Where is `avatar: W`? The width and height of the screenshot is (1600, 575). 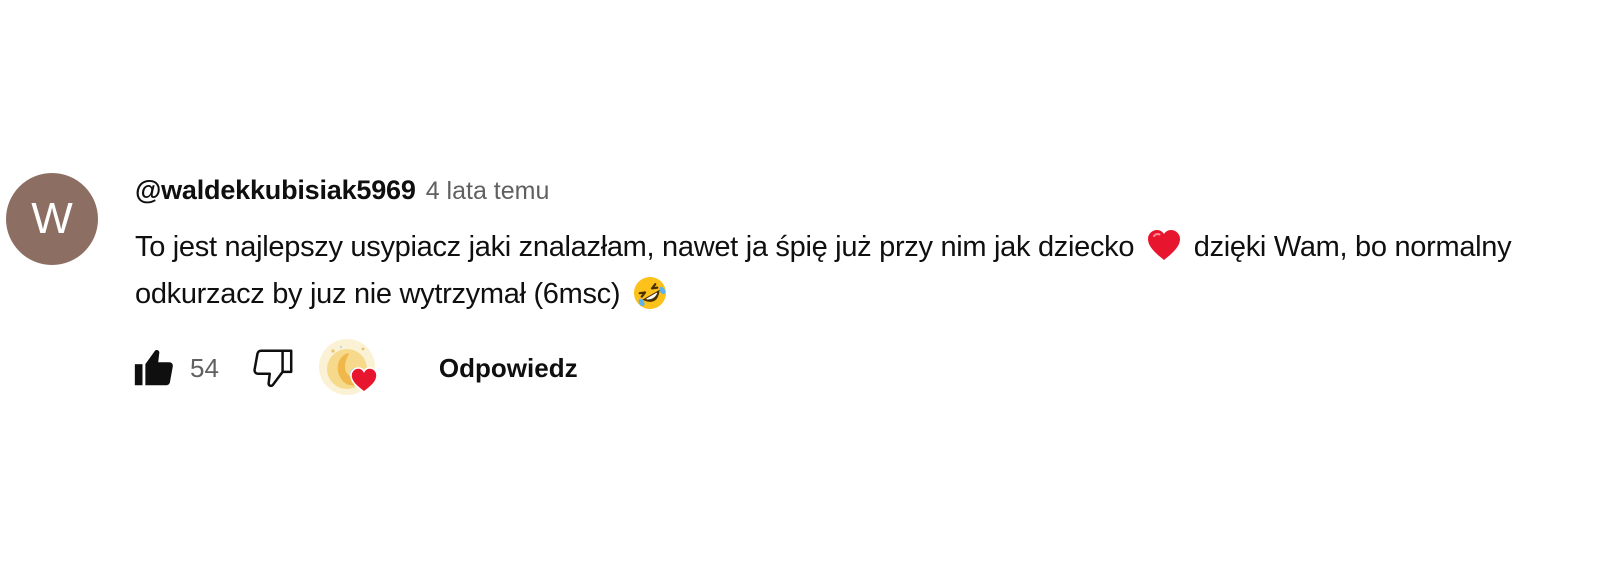
avatar: W is located at coordinates (52, 219).